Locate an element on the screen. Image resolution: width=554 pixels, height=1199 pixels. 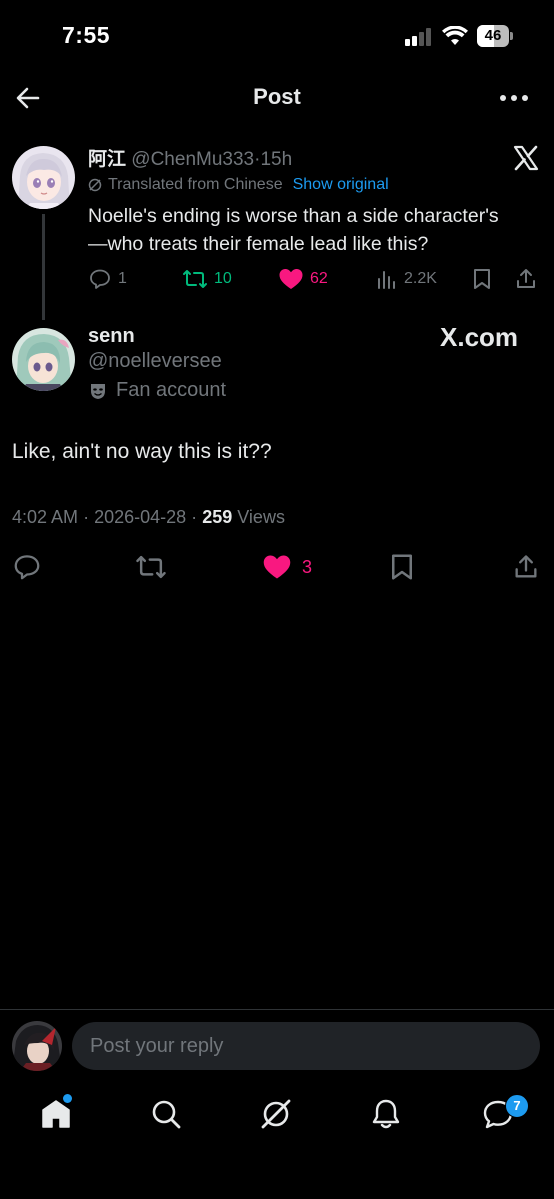
repost-button: 10 is located at coordinates (207, 279).